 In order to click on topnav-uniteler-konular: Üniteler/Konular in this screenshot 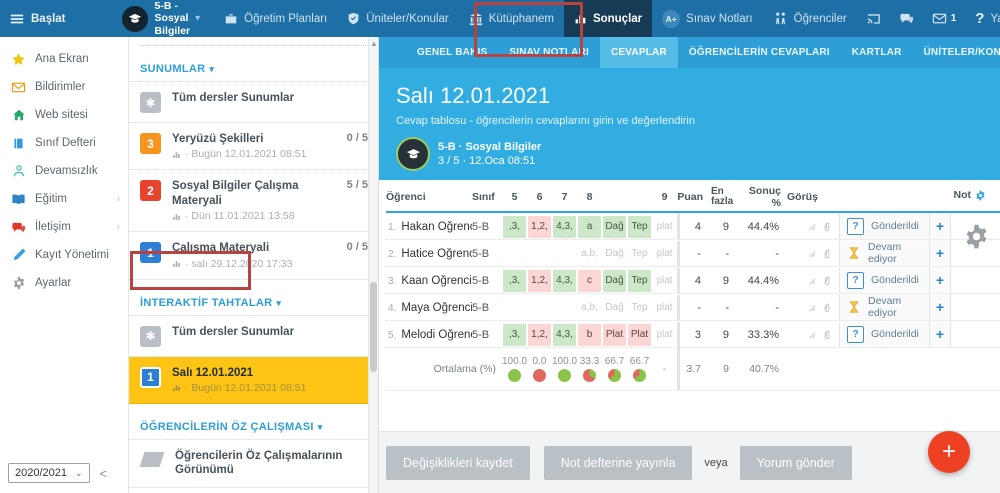, I will do `click(397, 18)`.